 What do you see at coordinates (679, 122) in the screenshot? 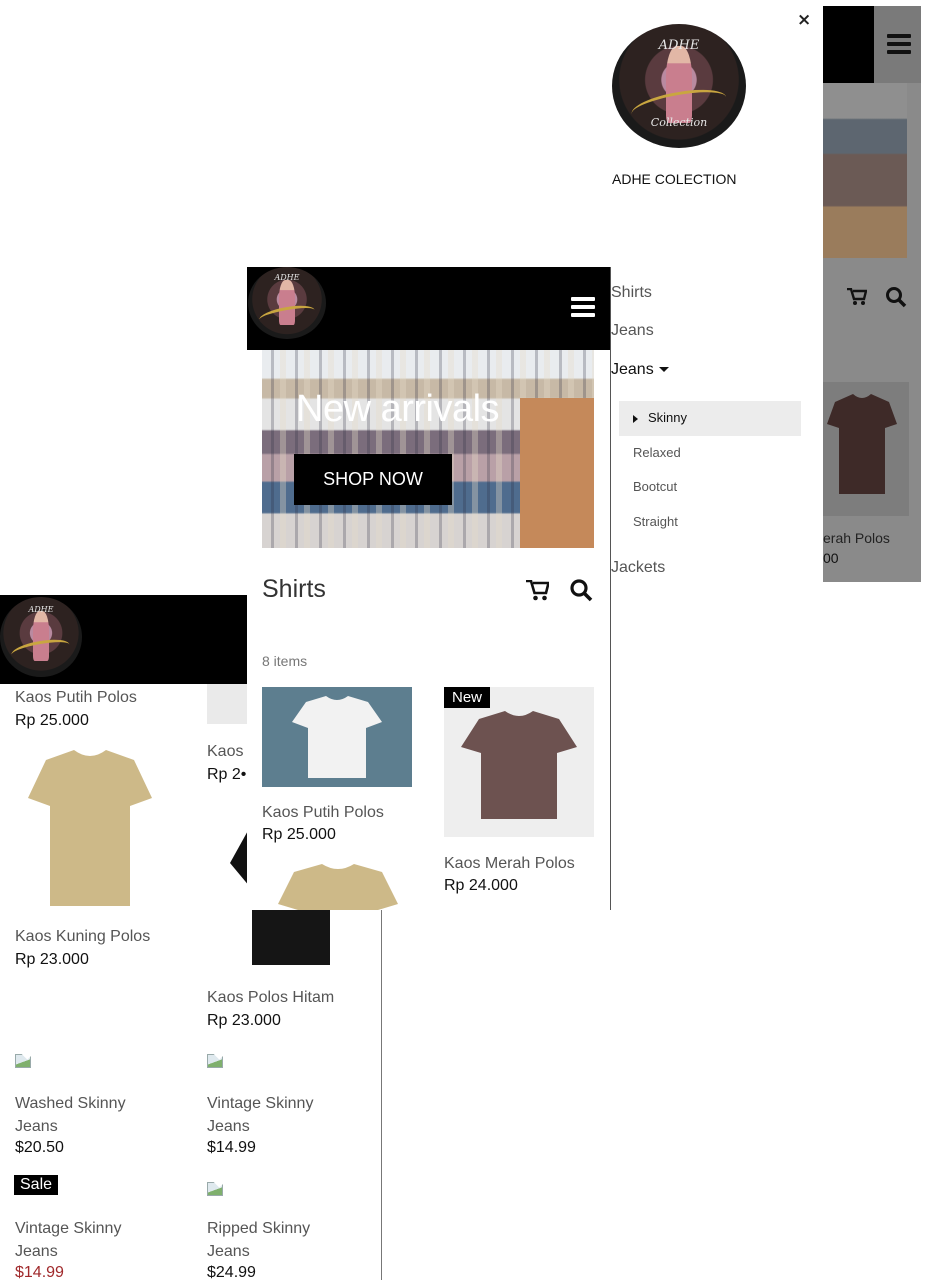
I see `logo-text-bottom: Collection` at bounding box center [679, 122].